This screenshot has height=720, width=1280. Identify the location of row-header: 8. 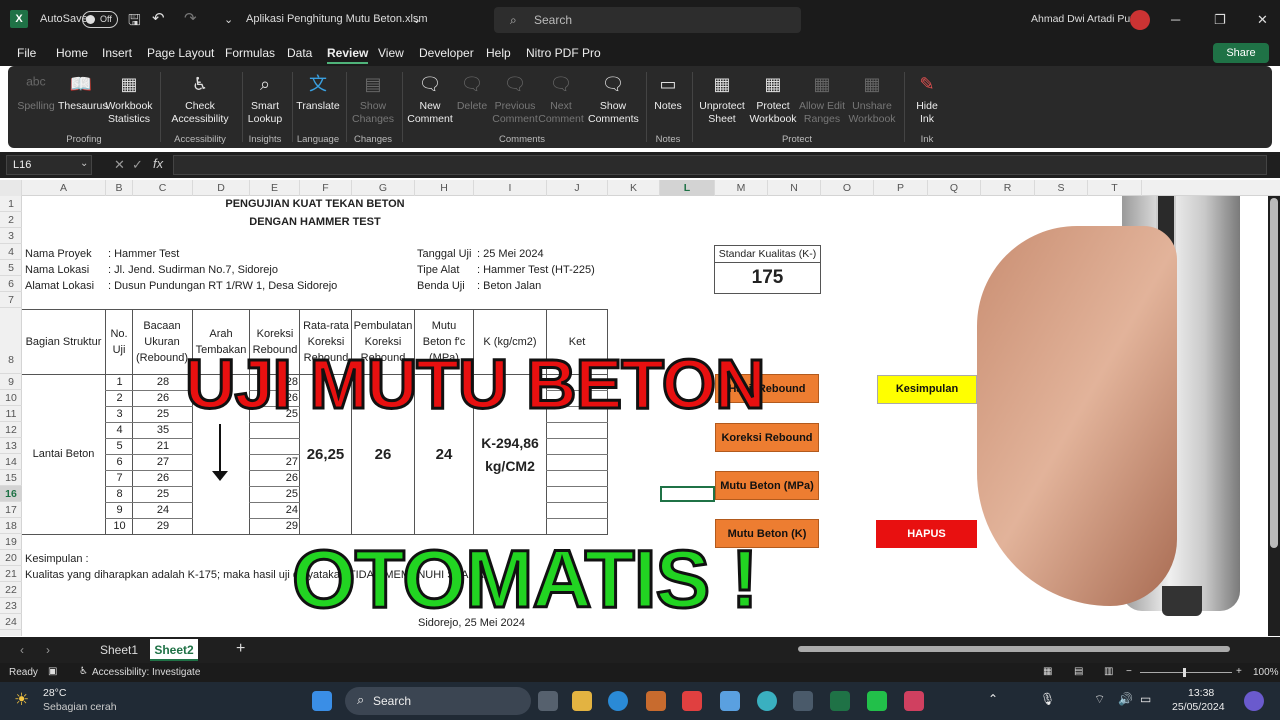
(11, 341).